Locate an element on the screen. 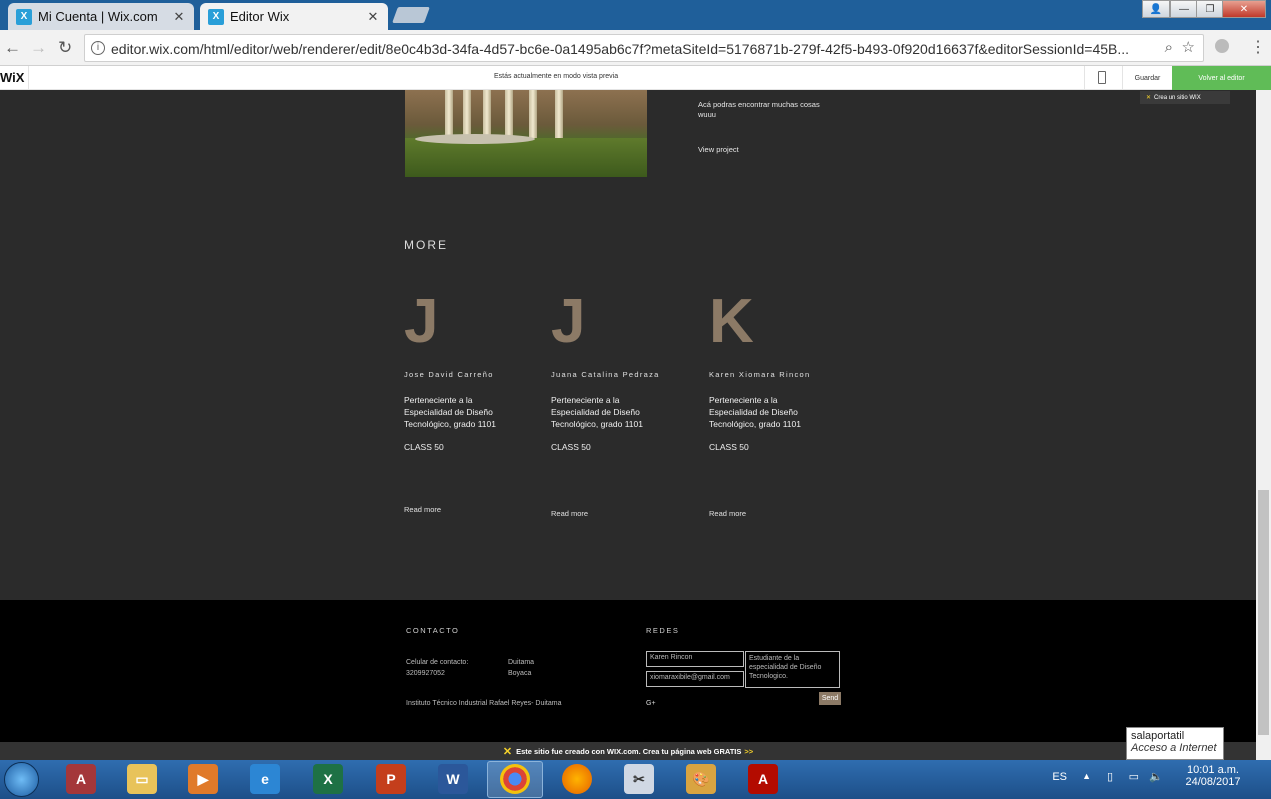 The image size is (1271, 799). word-icon: W is located at coordinates (453, 779).